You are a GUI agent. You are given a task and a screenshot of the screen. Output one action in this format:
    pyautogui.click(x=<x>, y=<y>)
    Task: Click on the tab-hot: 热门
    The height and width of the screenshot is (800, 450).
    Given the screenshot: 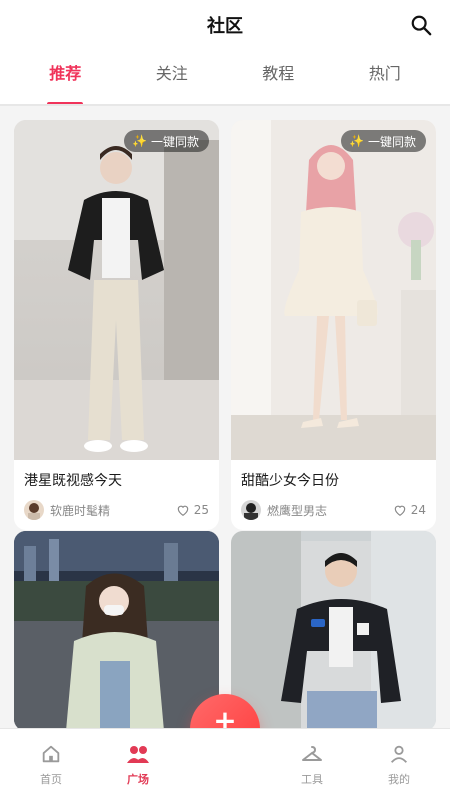 What is the action you would take?
    pyautogui.click(x=385, y=80)
    